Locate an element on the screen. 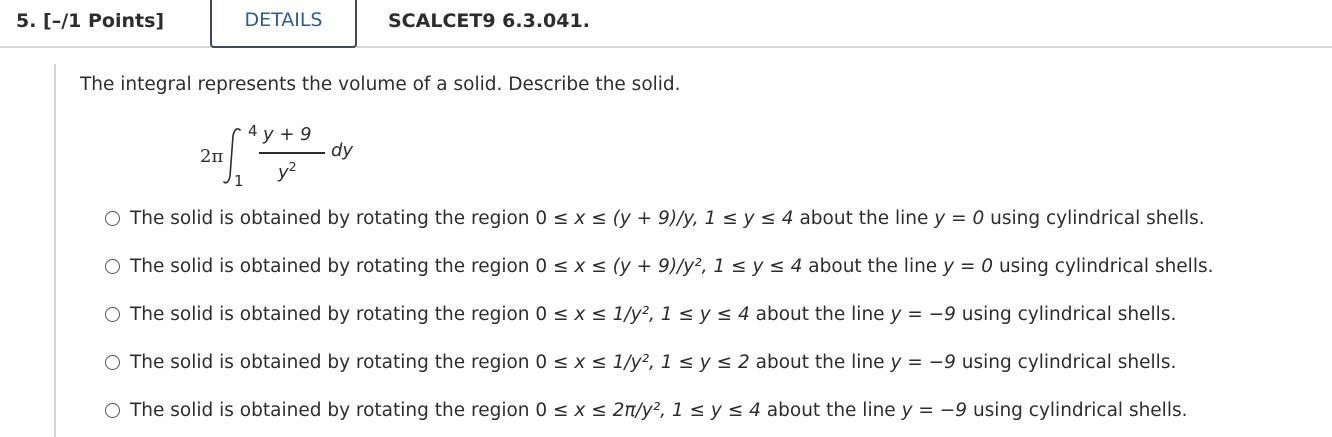 Image resolution: width=1332 pixels, height=437 pixels. integral-expression: 2π 4 1 y + 9 y2 dy is located at coordinates (285, 160).